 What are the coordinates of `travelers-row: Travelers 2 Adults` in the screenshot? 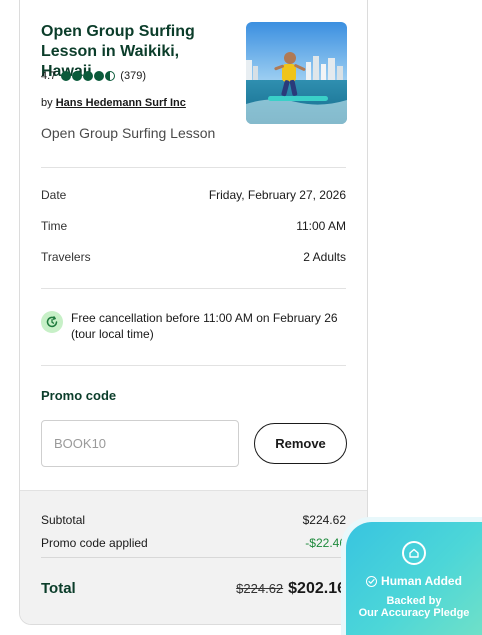 It's located at (193, 257).